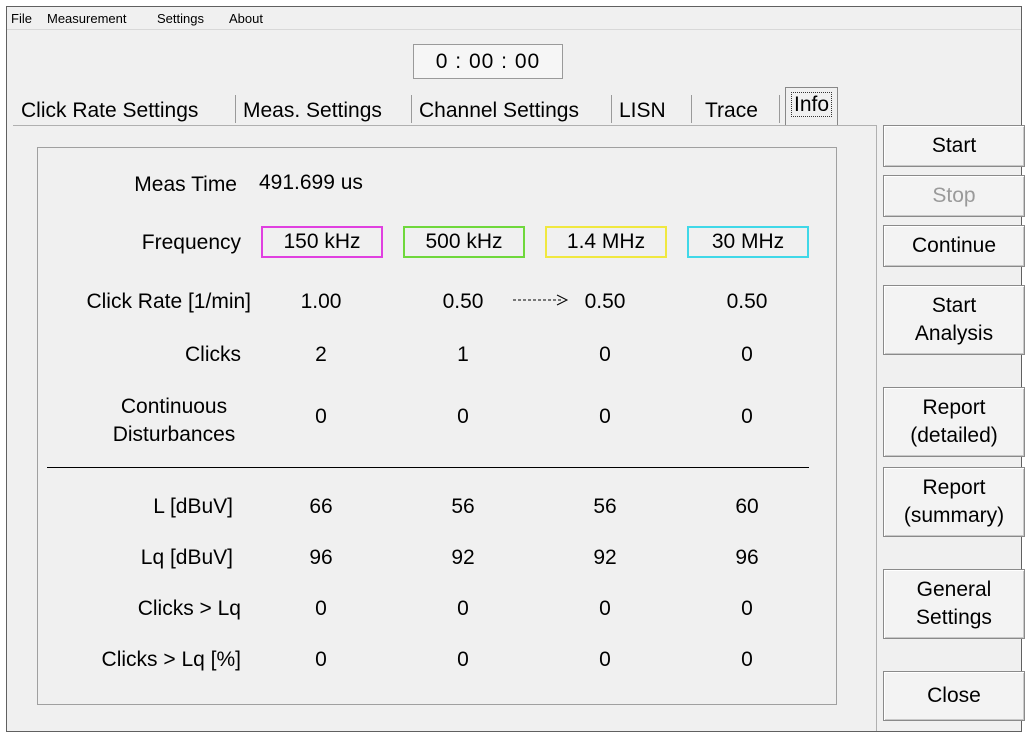 Image resolution: width=1028 pixels, height=738 pixels. I want to click on tab-pane-top-border, so click(445, 125).